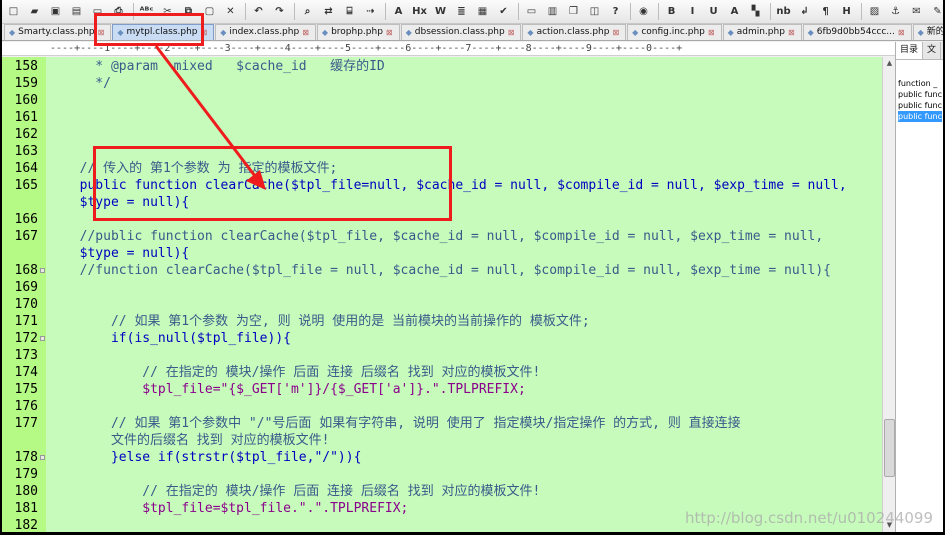 This screenshot has width=945, height=535. Describe the element at coordinates (808, 518) in the screenshot. I see `watermark: http://blog.csdn.net/u010244099` at that location.